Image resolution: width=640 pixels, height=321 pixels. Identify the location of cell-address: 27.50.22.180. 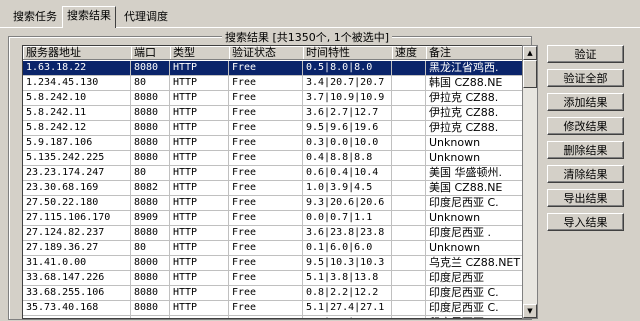
(77, 203).